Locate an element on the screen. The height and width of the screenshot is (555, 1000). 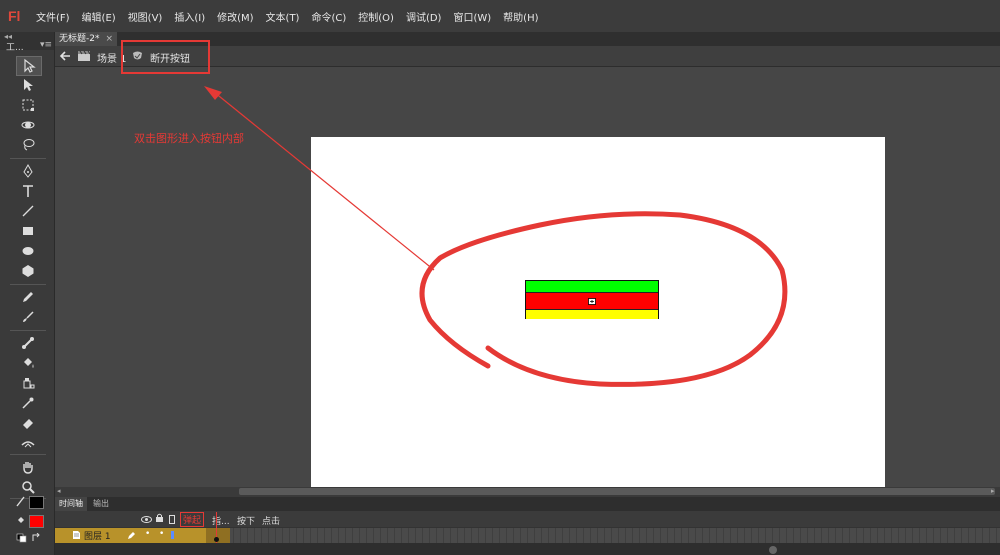
brush-tool is located at coordinates (28, 317).